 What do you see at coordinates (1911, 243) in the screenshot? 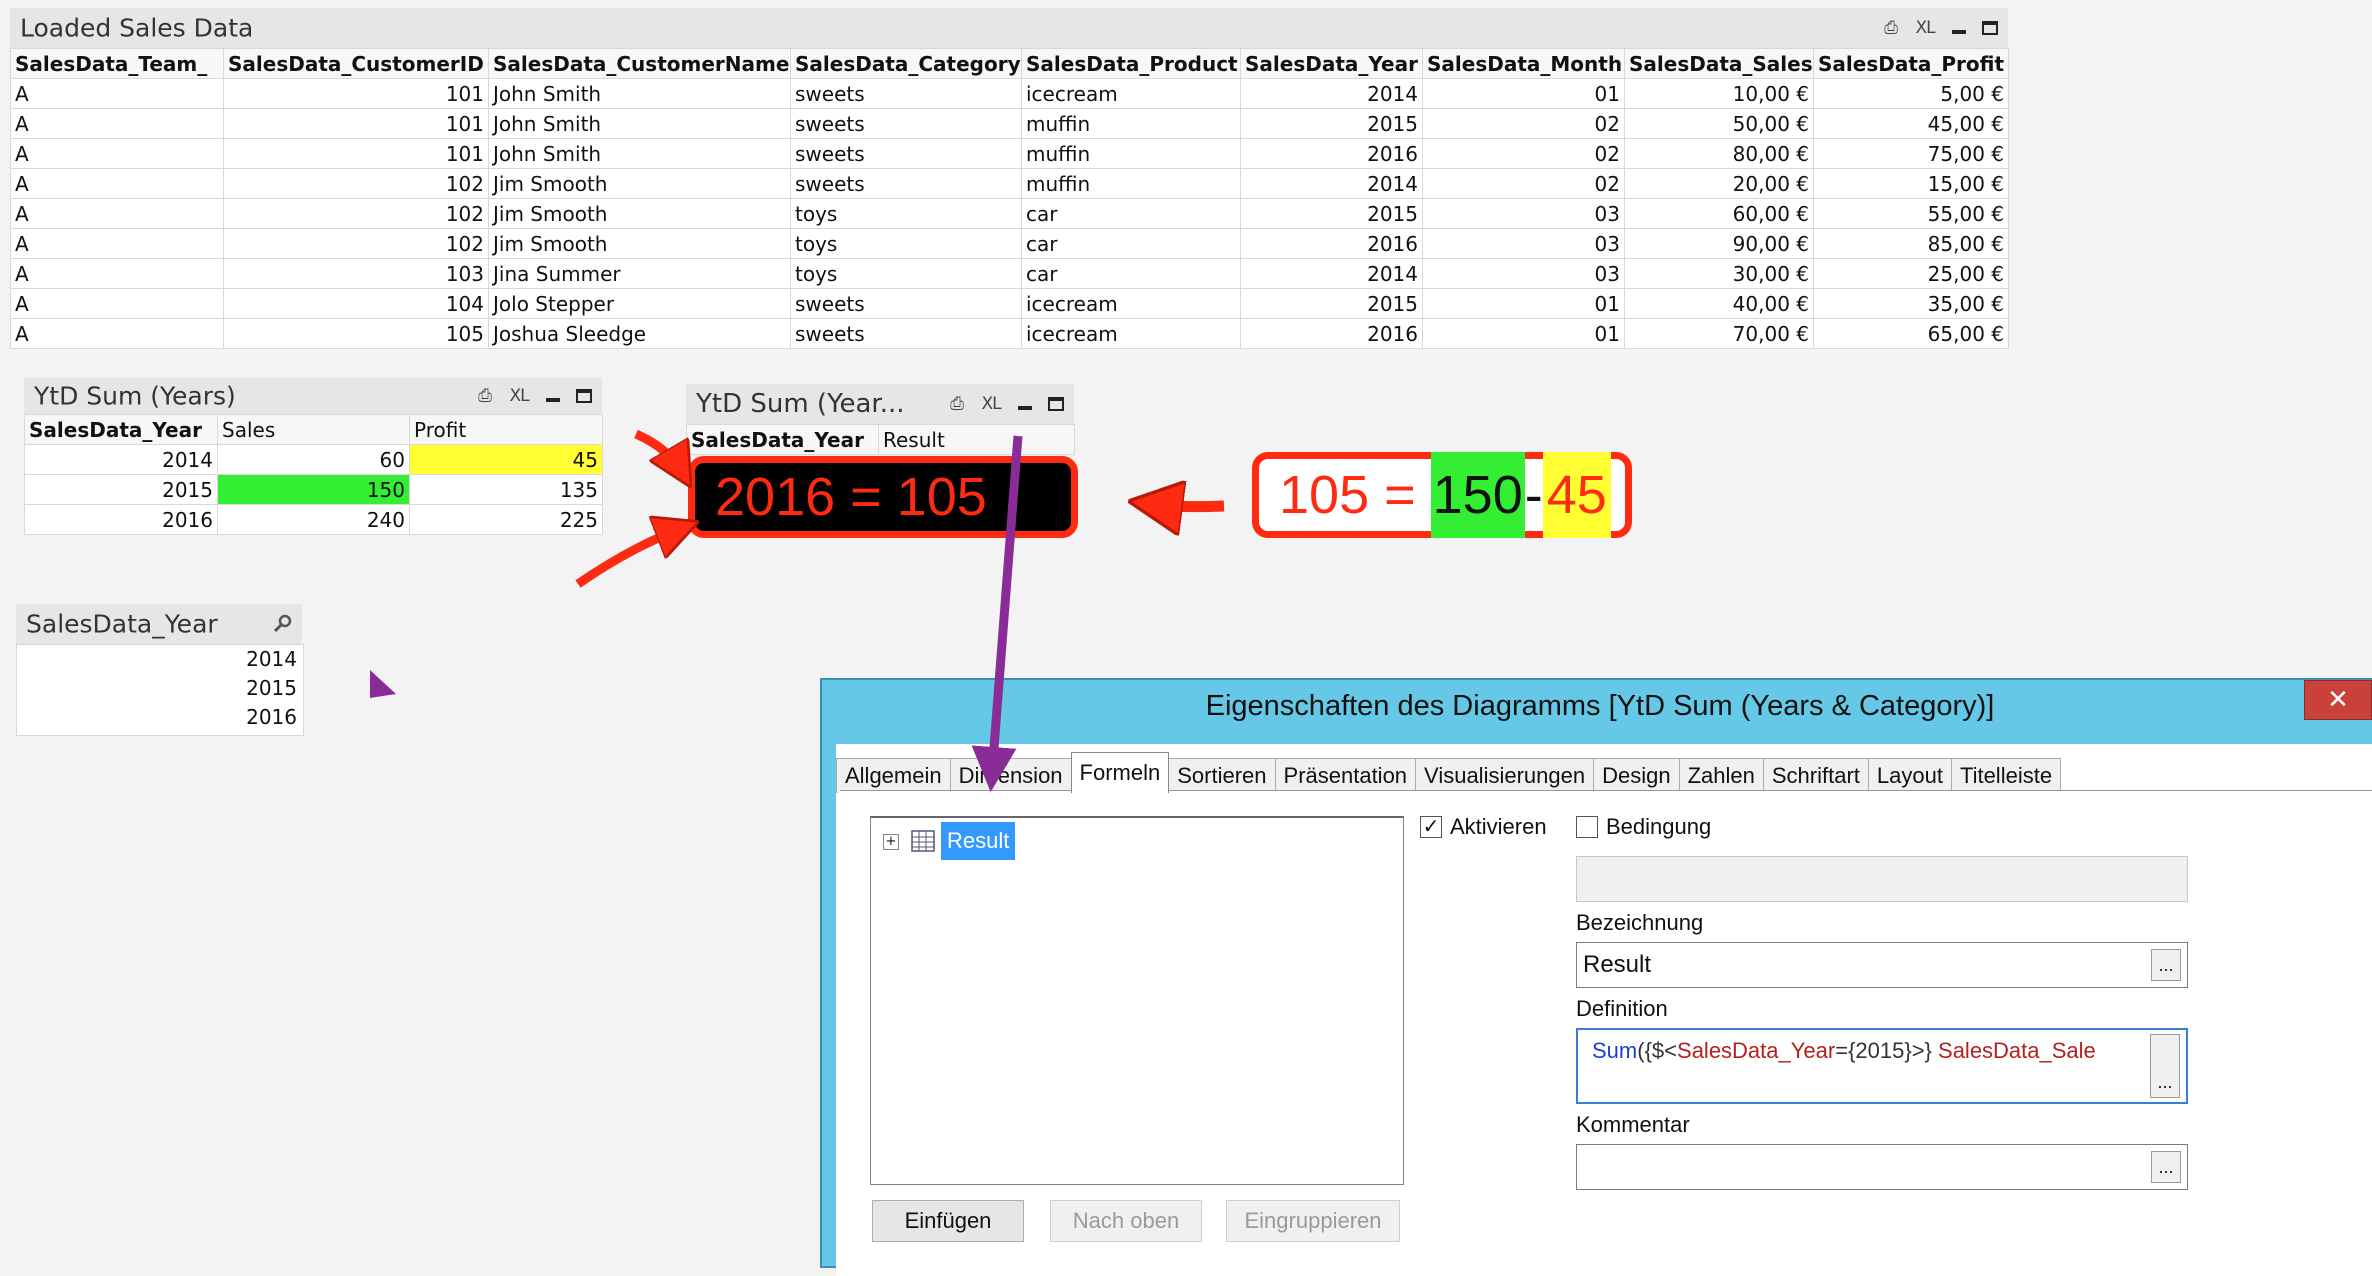
I see `table-cell: 85,00 €` at bounding box center [1911, 243].